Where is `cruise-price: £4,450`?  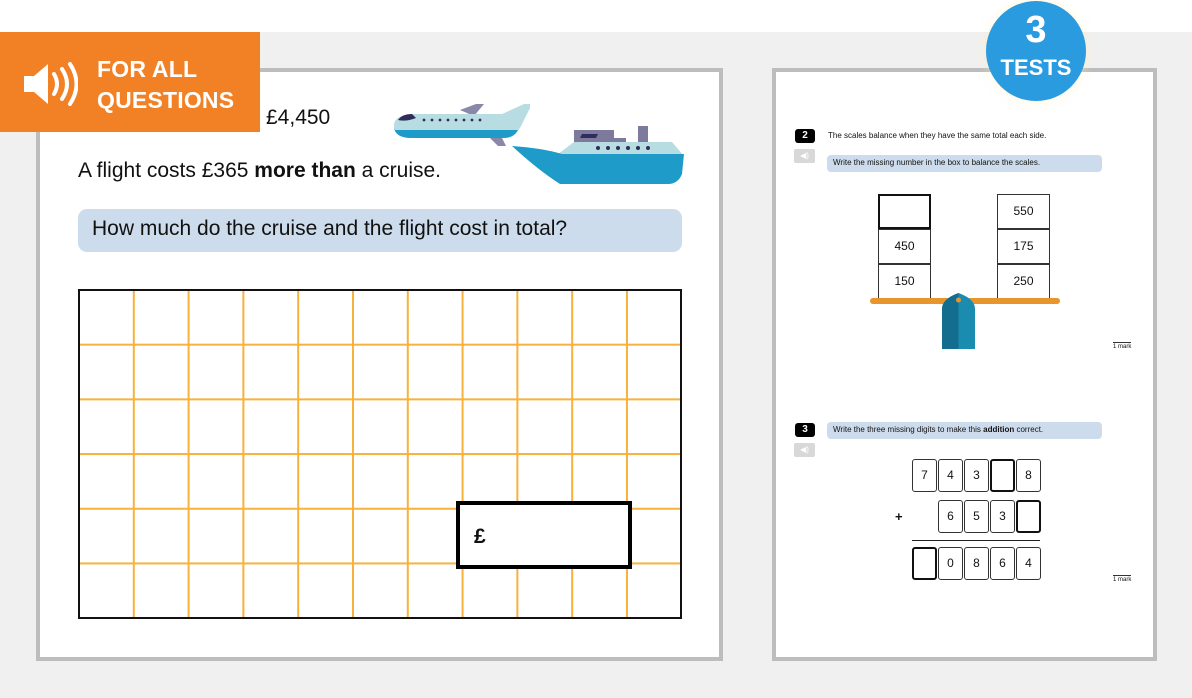 cruise-price: £4,450 is located at coordinates (298, 117).